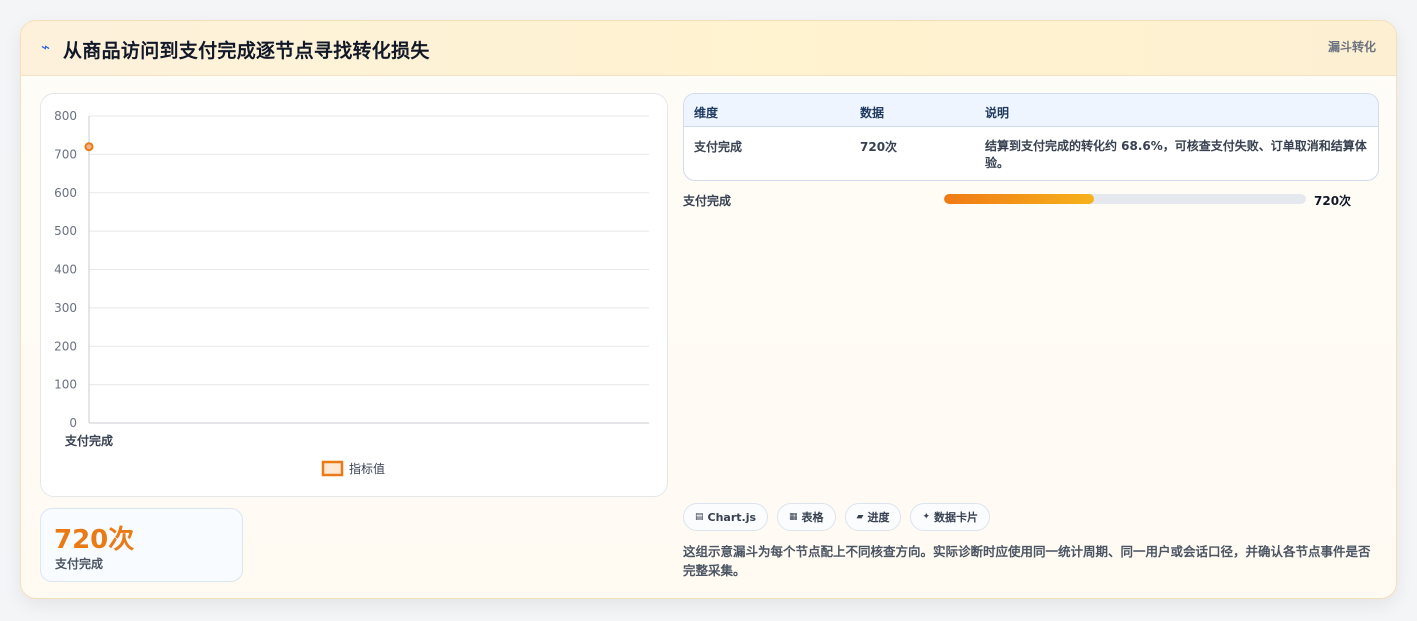 This screenshot has width=1417, height=621. I want to click on chip-label: 表格, so click(812, 517).